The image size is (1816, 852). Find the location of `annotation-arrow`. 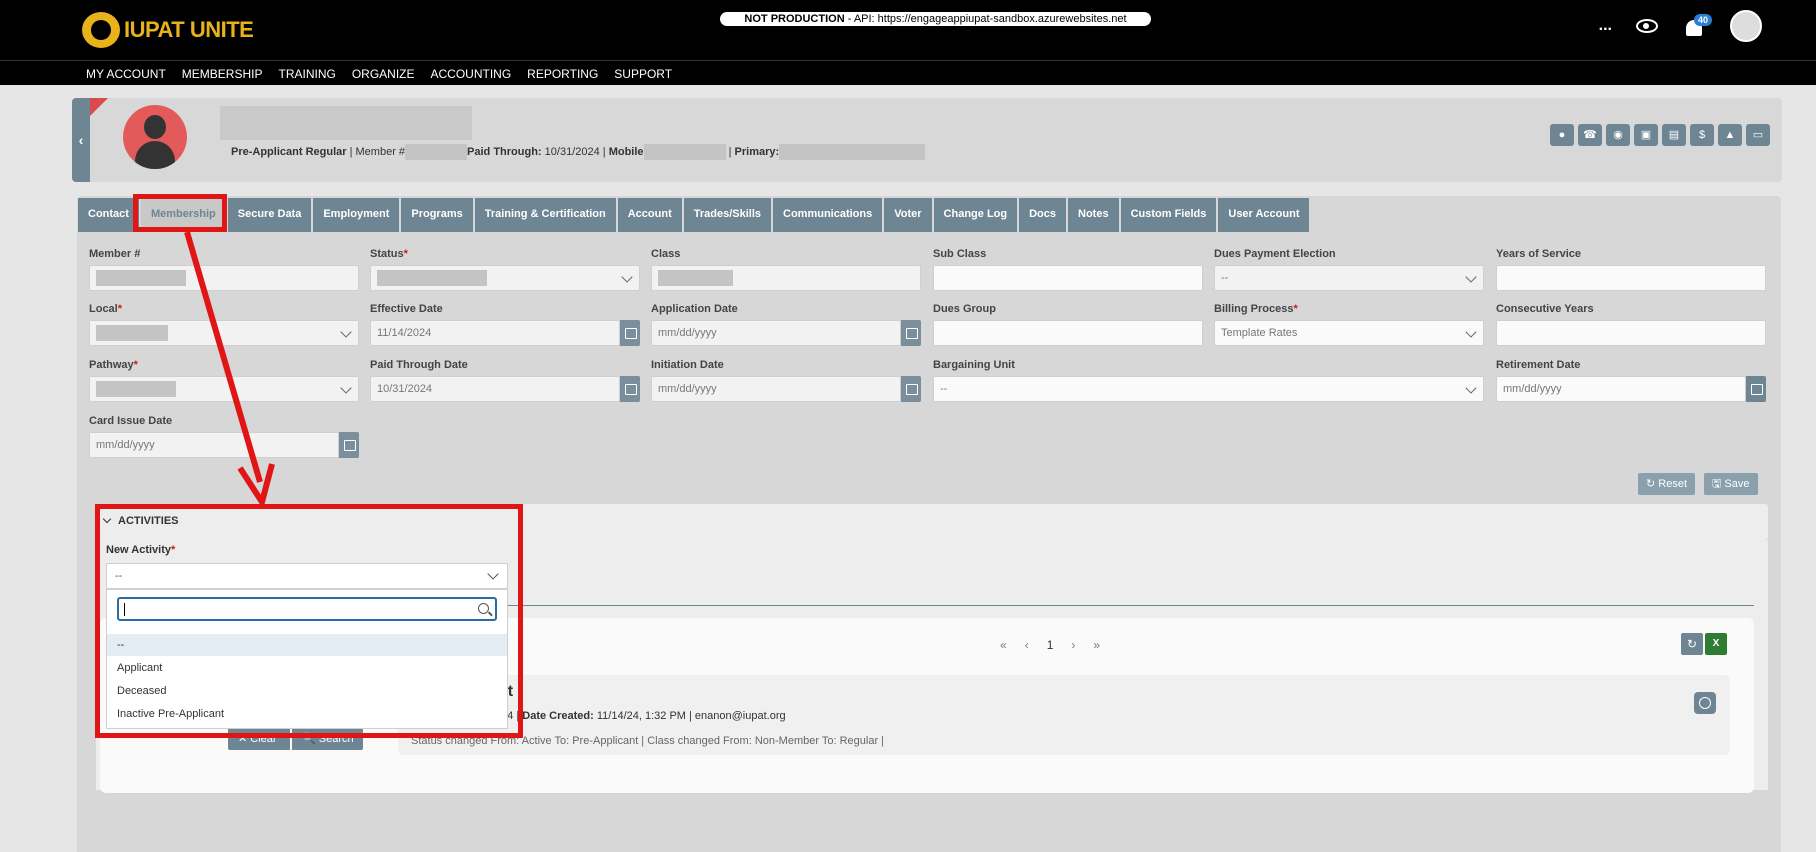

annotation-arrow is located at coordinates (229, 370).